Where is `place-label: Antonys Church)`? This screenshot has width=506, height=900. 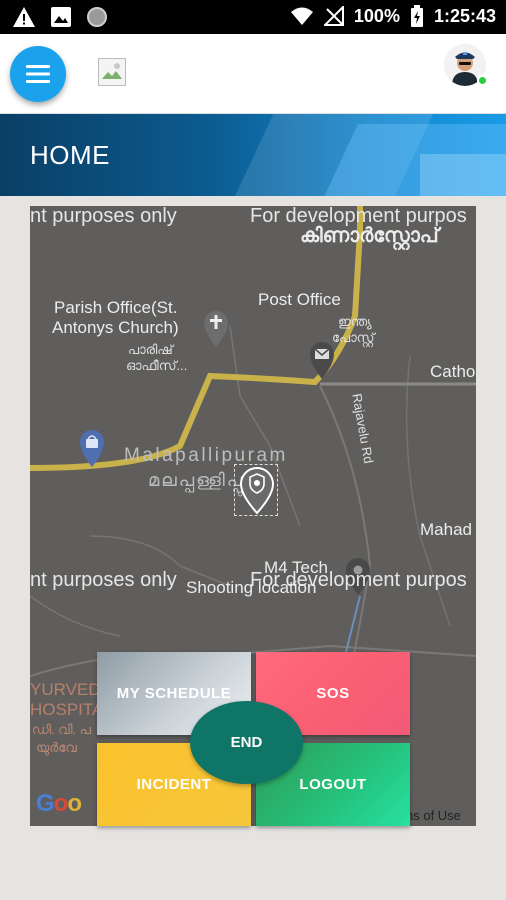
place-label: Antonys Church) is located at coordinates (115, 327).